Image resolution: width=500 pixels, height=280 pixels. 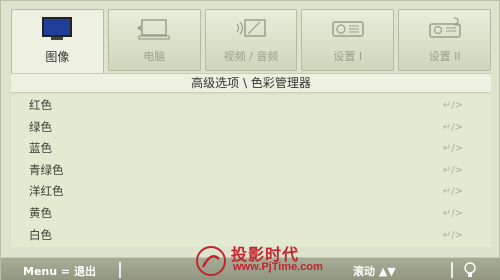 What do you see at coordinates (444, 27) in the screenshot?
I see `settings-projector-2-icon` at bounding box center [444, 27].